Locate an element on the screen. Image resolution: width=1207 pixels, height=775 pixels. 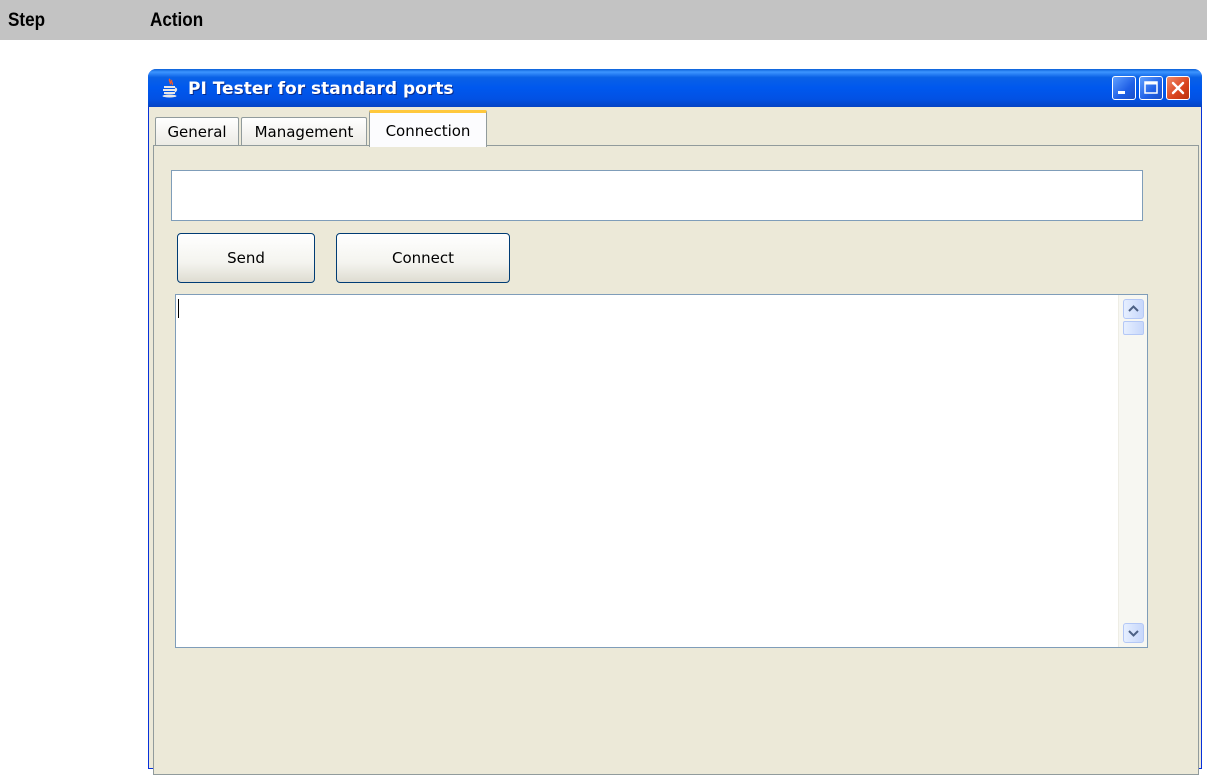
vertical-scrollbar is located at coordinates (1132, 471).